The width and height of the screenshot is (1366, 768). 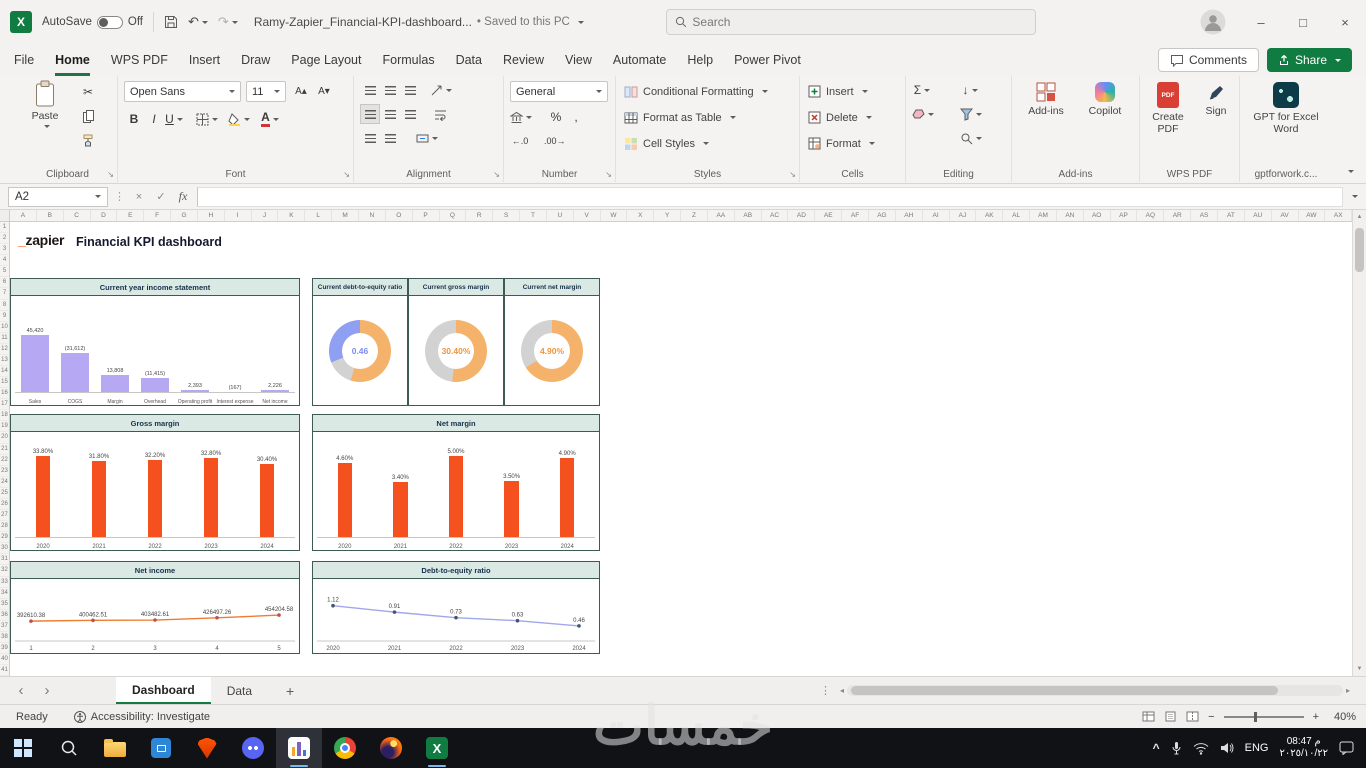 What do you see at coordinates (4, 549) in the screenshot?
I see `row-header: 30` at bounding box center [4, 549].